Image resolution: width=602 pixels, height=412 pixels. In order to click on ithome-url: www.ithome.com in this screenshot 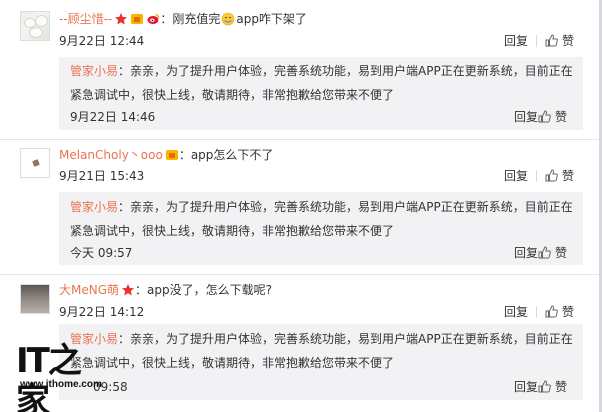, I will do `click(61, 384)`.